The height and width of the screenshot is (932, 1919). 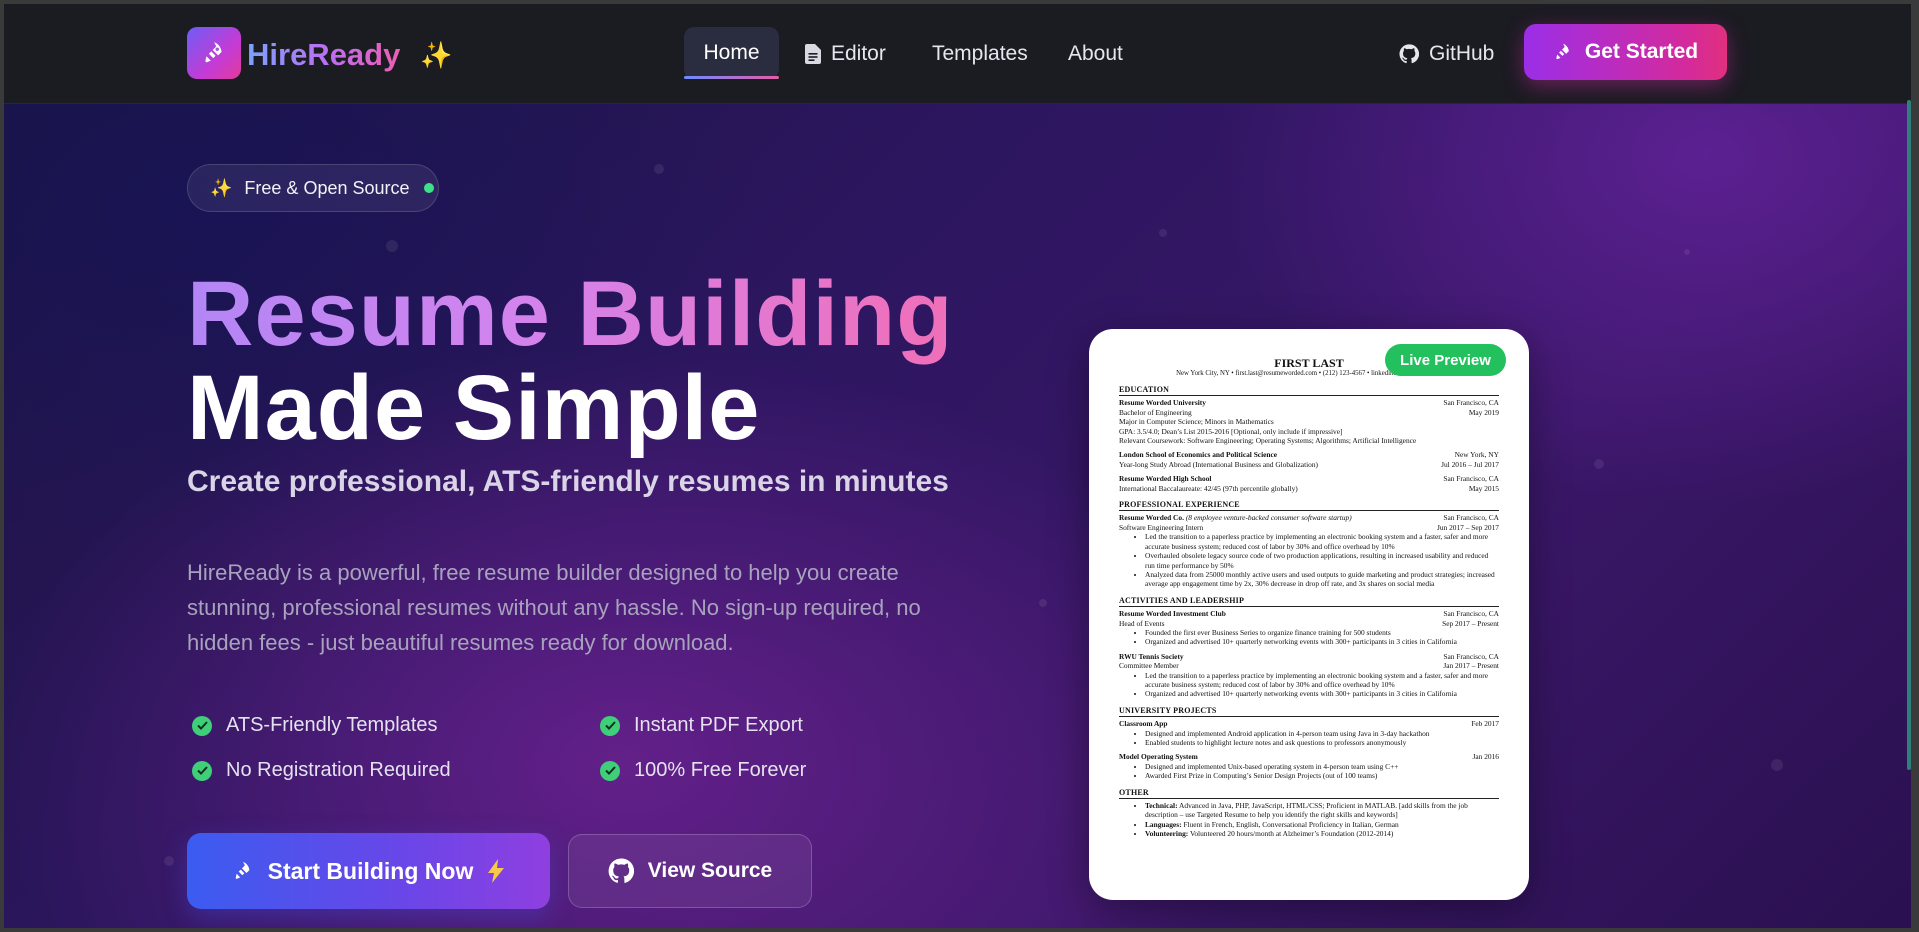 I want to click on get-started-button: Get Started, so click(x=1625, y=52).